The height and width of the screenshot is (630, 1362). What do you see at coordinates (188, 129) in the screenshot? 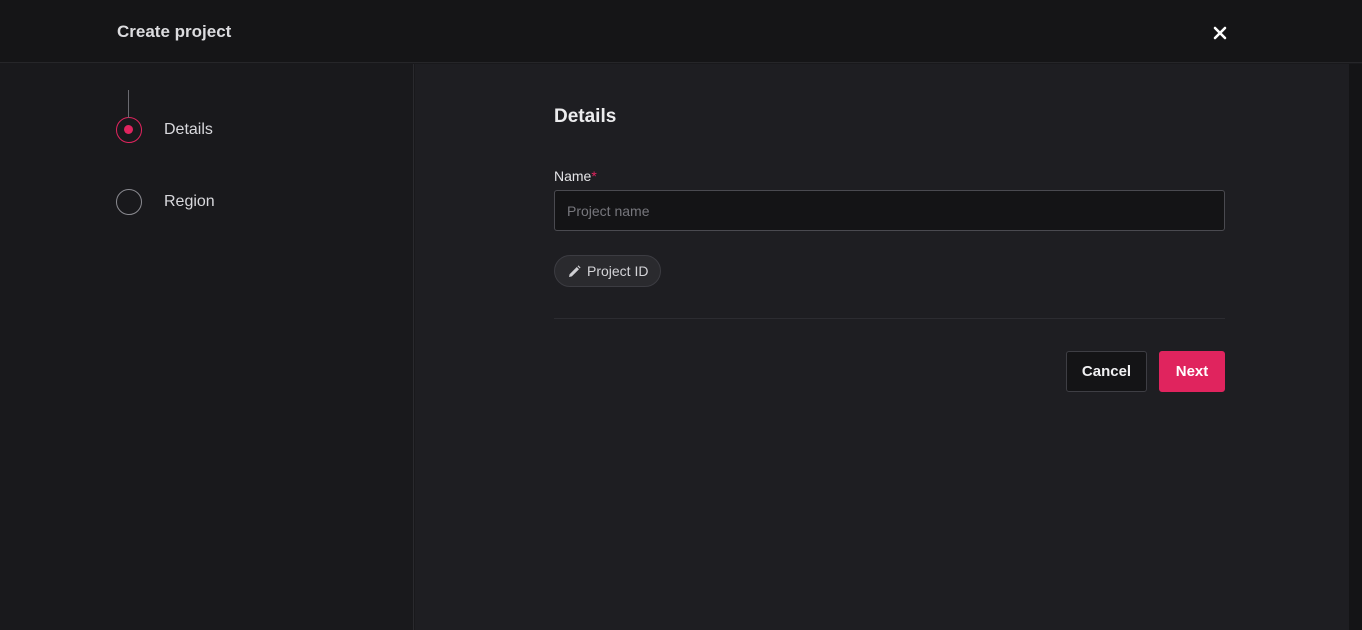
I see `step-details-label: Details` at bounding box center [188, 129].